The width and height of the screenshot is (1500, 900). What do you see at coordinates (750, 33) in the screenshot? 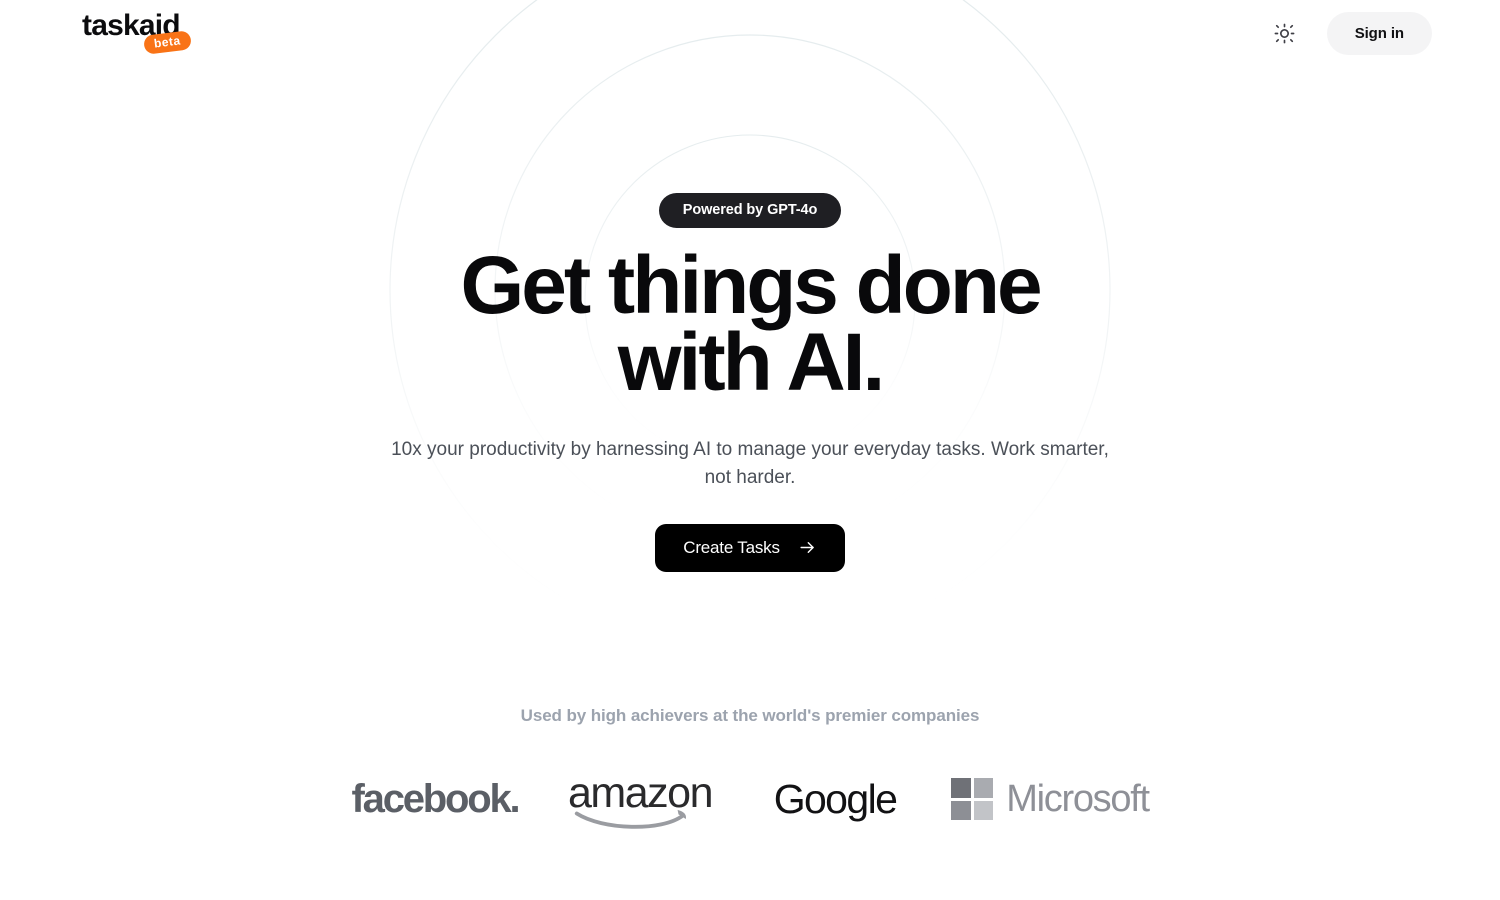
I see `site-header: taskaid beta Sign in` at bounding box center [750, 33].